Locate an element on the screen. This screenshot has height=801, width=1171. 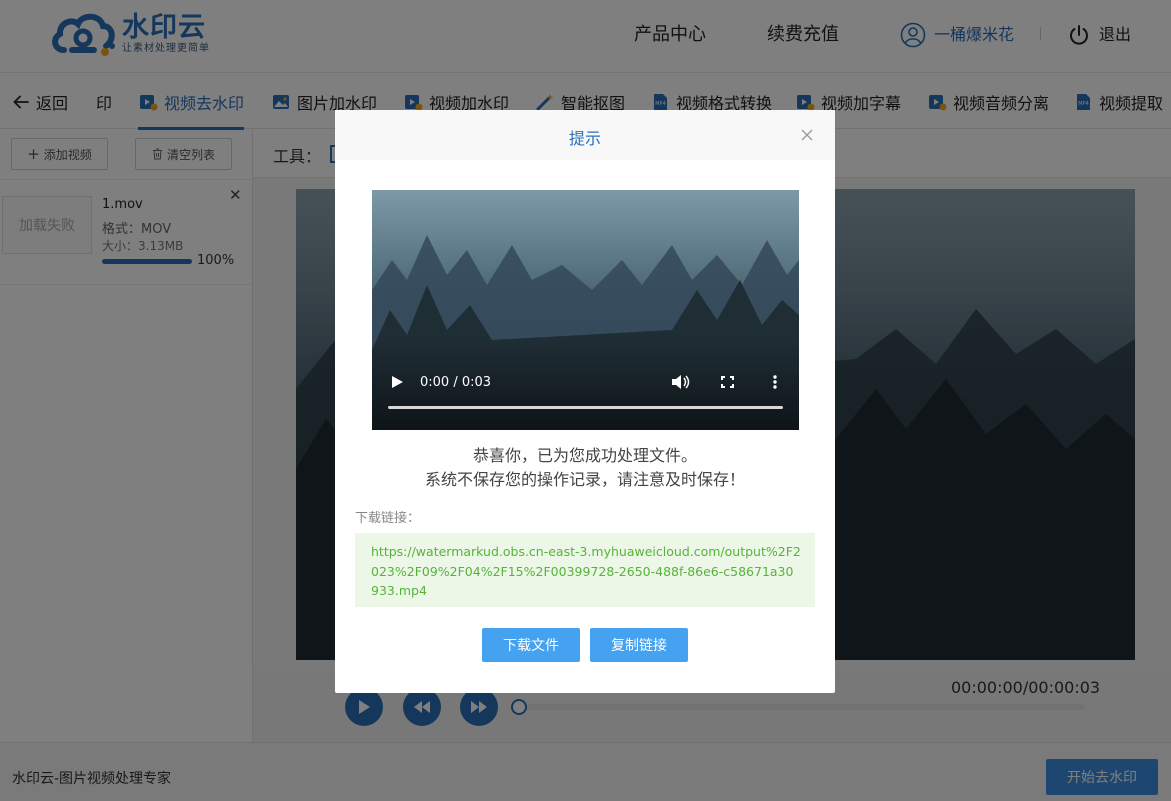
download-link-label: 下载链接： is located at coordinates (388, 518).